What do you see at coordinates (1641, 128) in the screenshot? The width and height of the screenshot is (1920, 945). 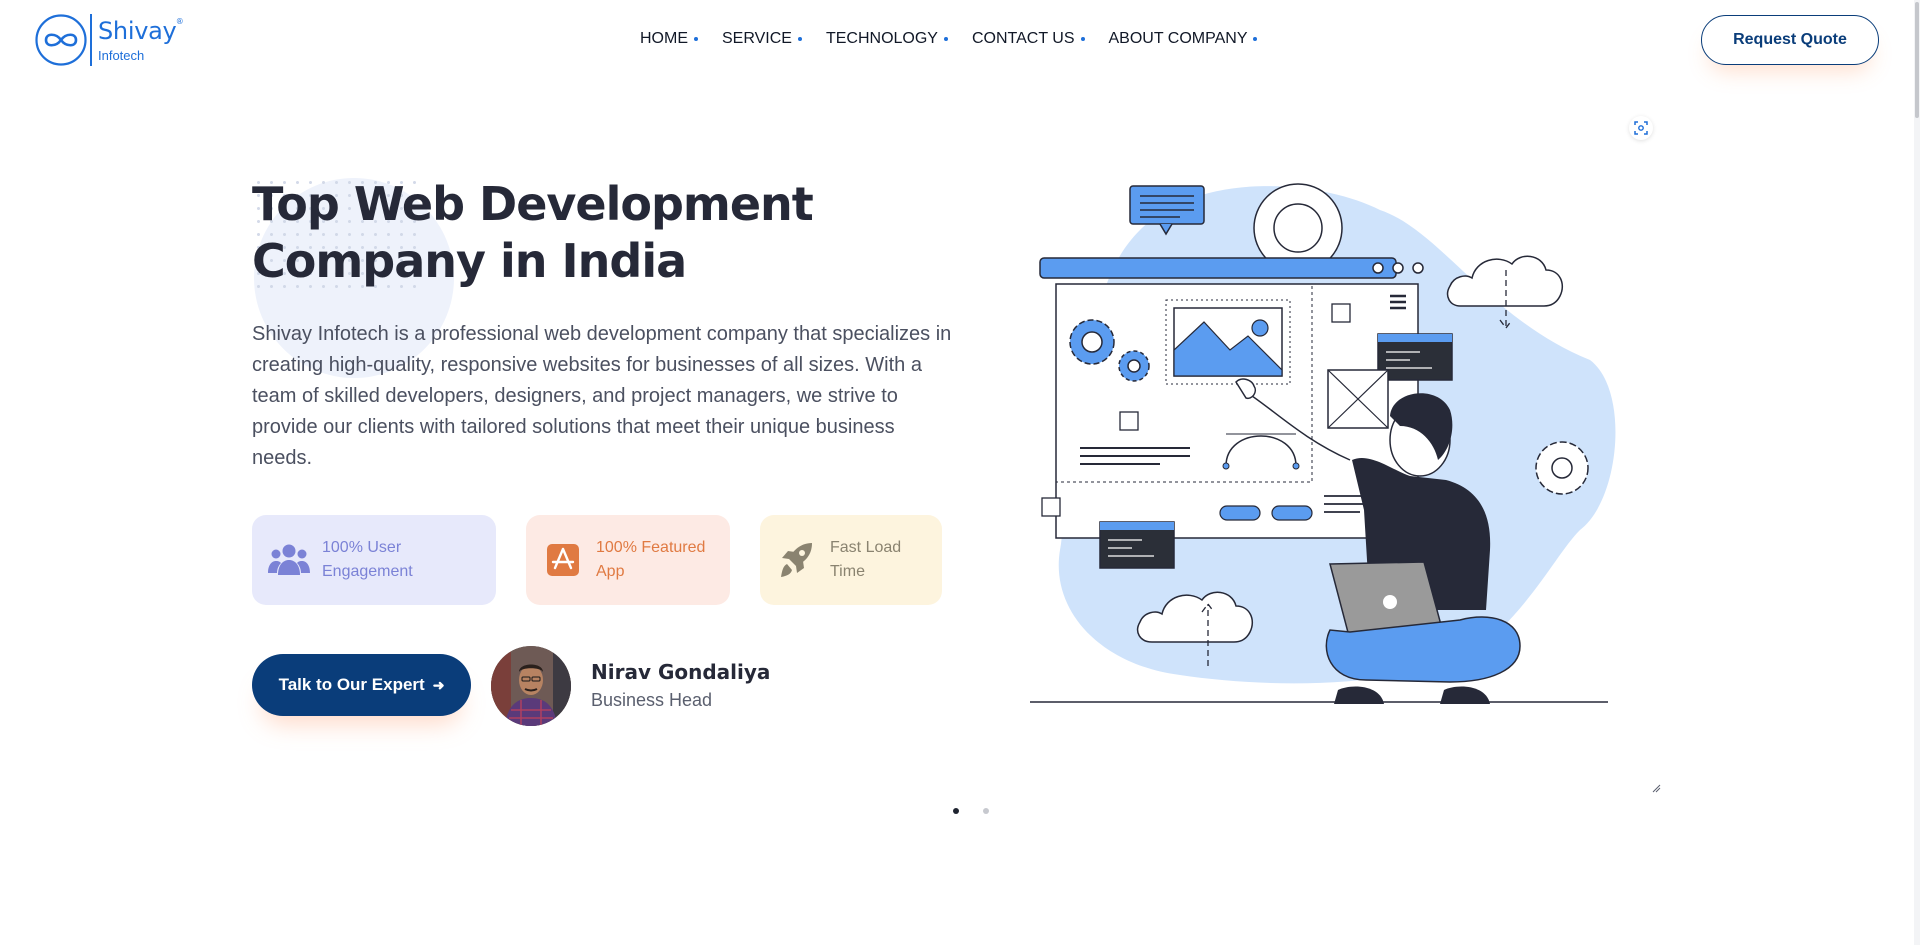 I see `focus-target-icon` at bounding box center [1641, 128].